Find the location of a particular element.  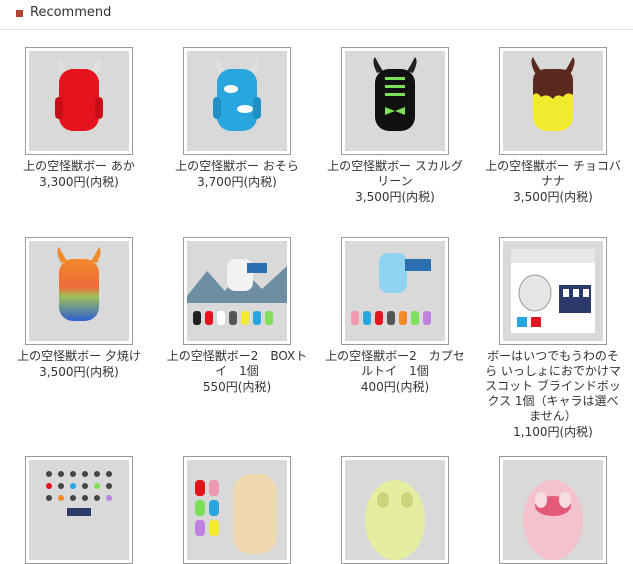

product-price: 3,700円(内税) is located at coordinates (237, 182).